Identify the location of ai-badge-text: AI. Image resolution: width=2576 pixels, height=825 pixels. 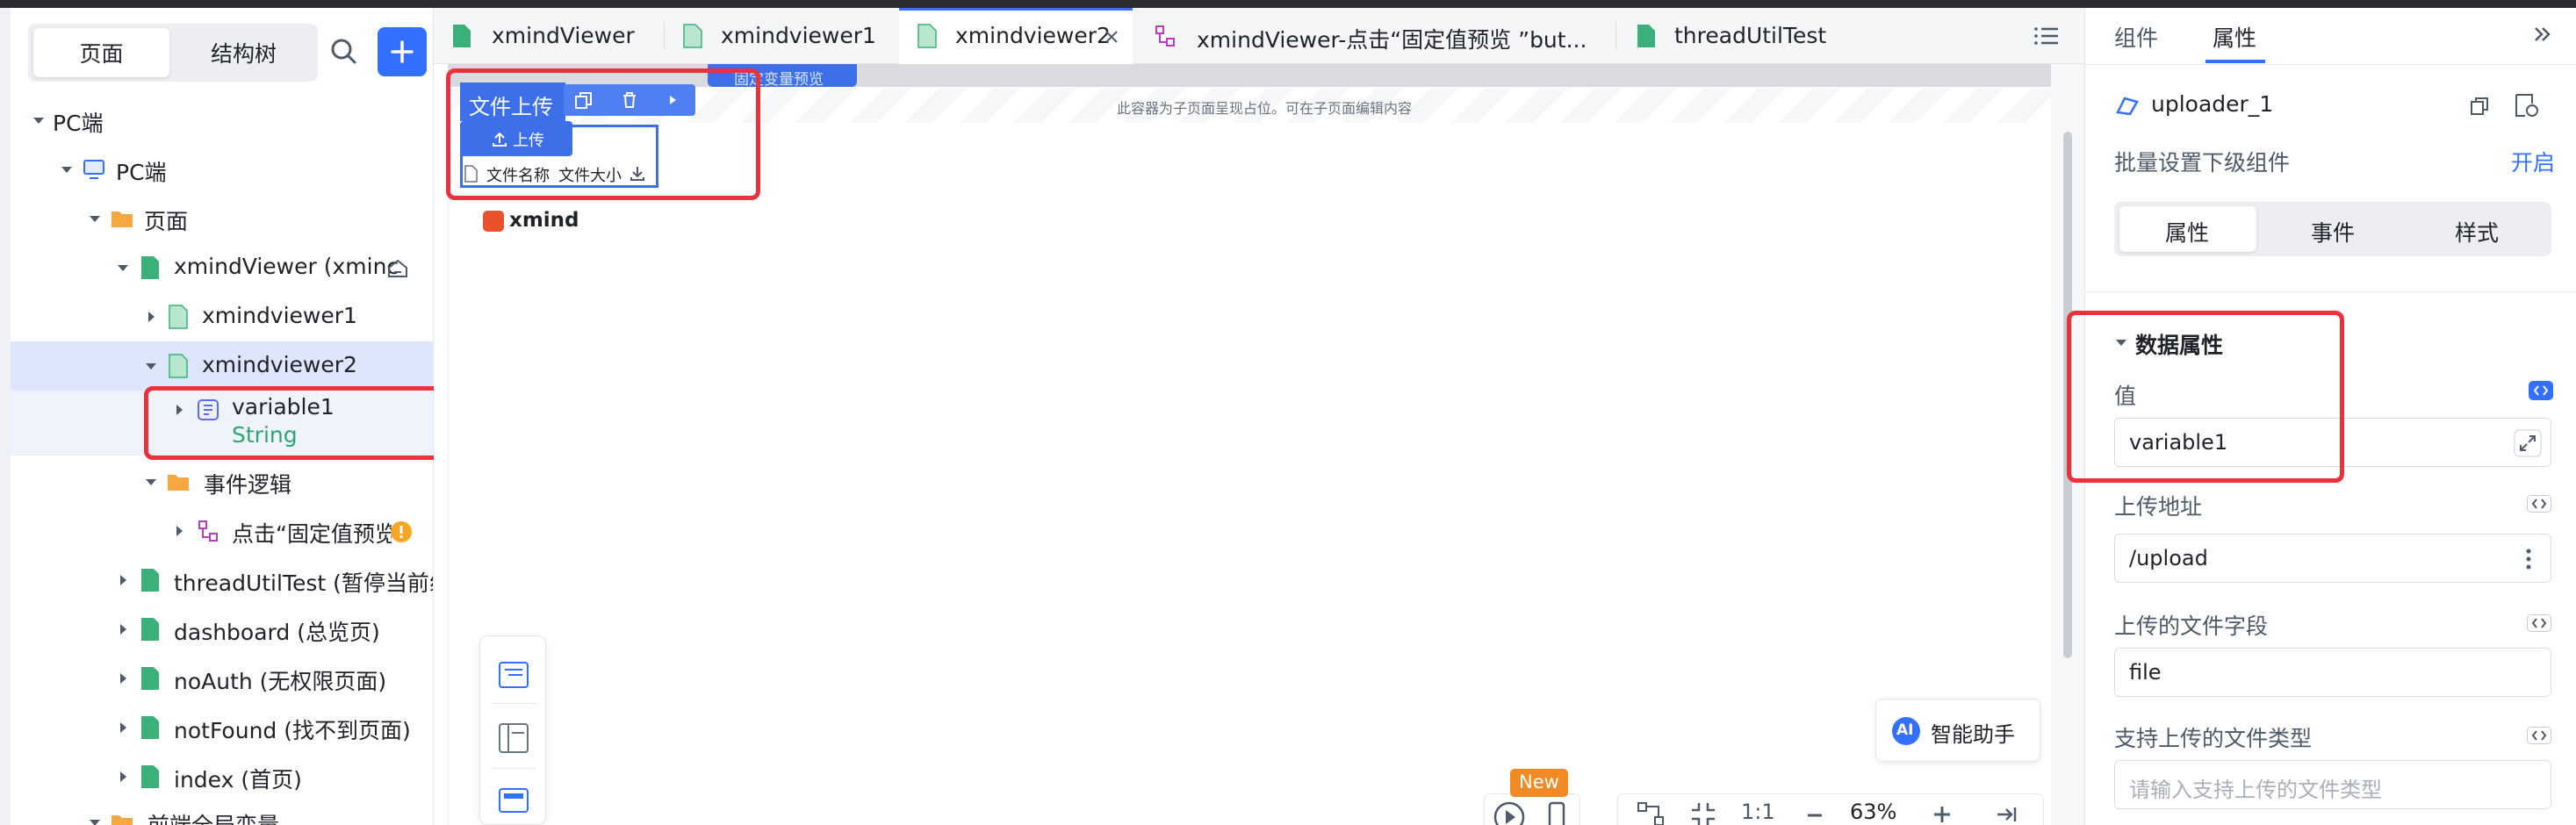
(1905, 730).